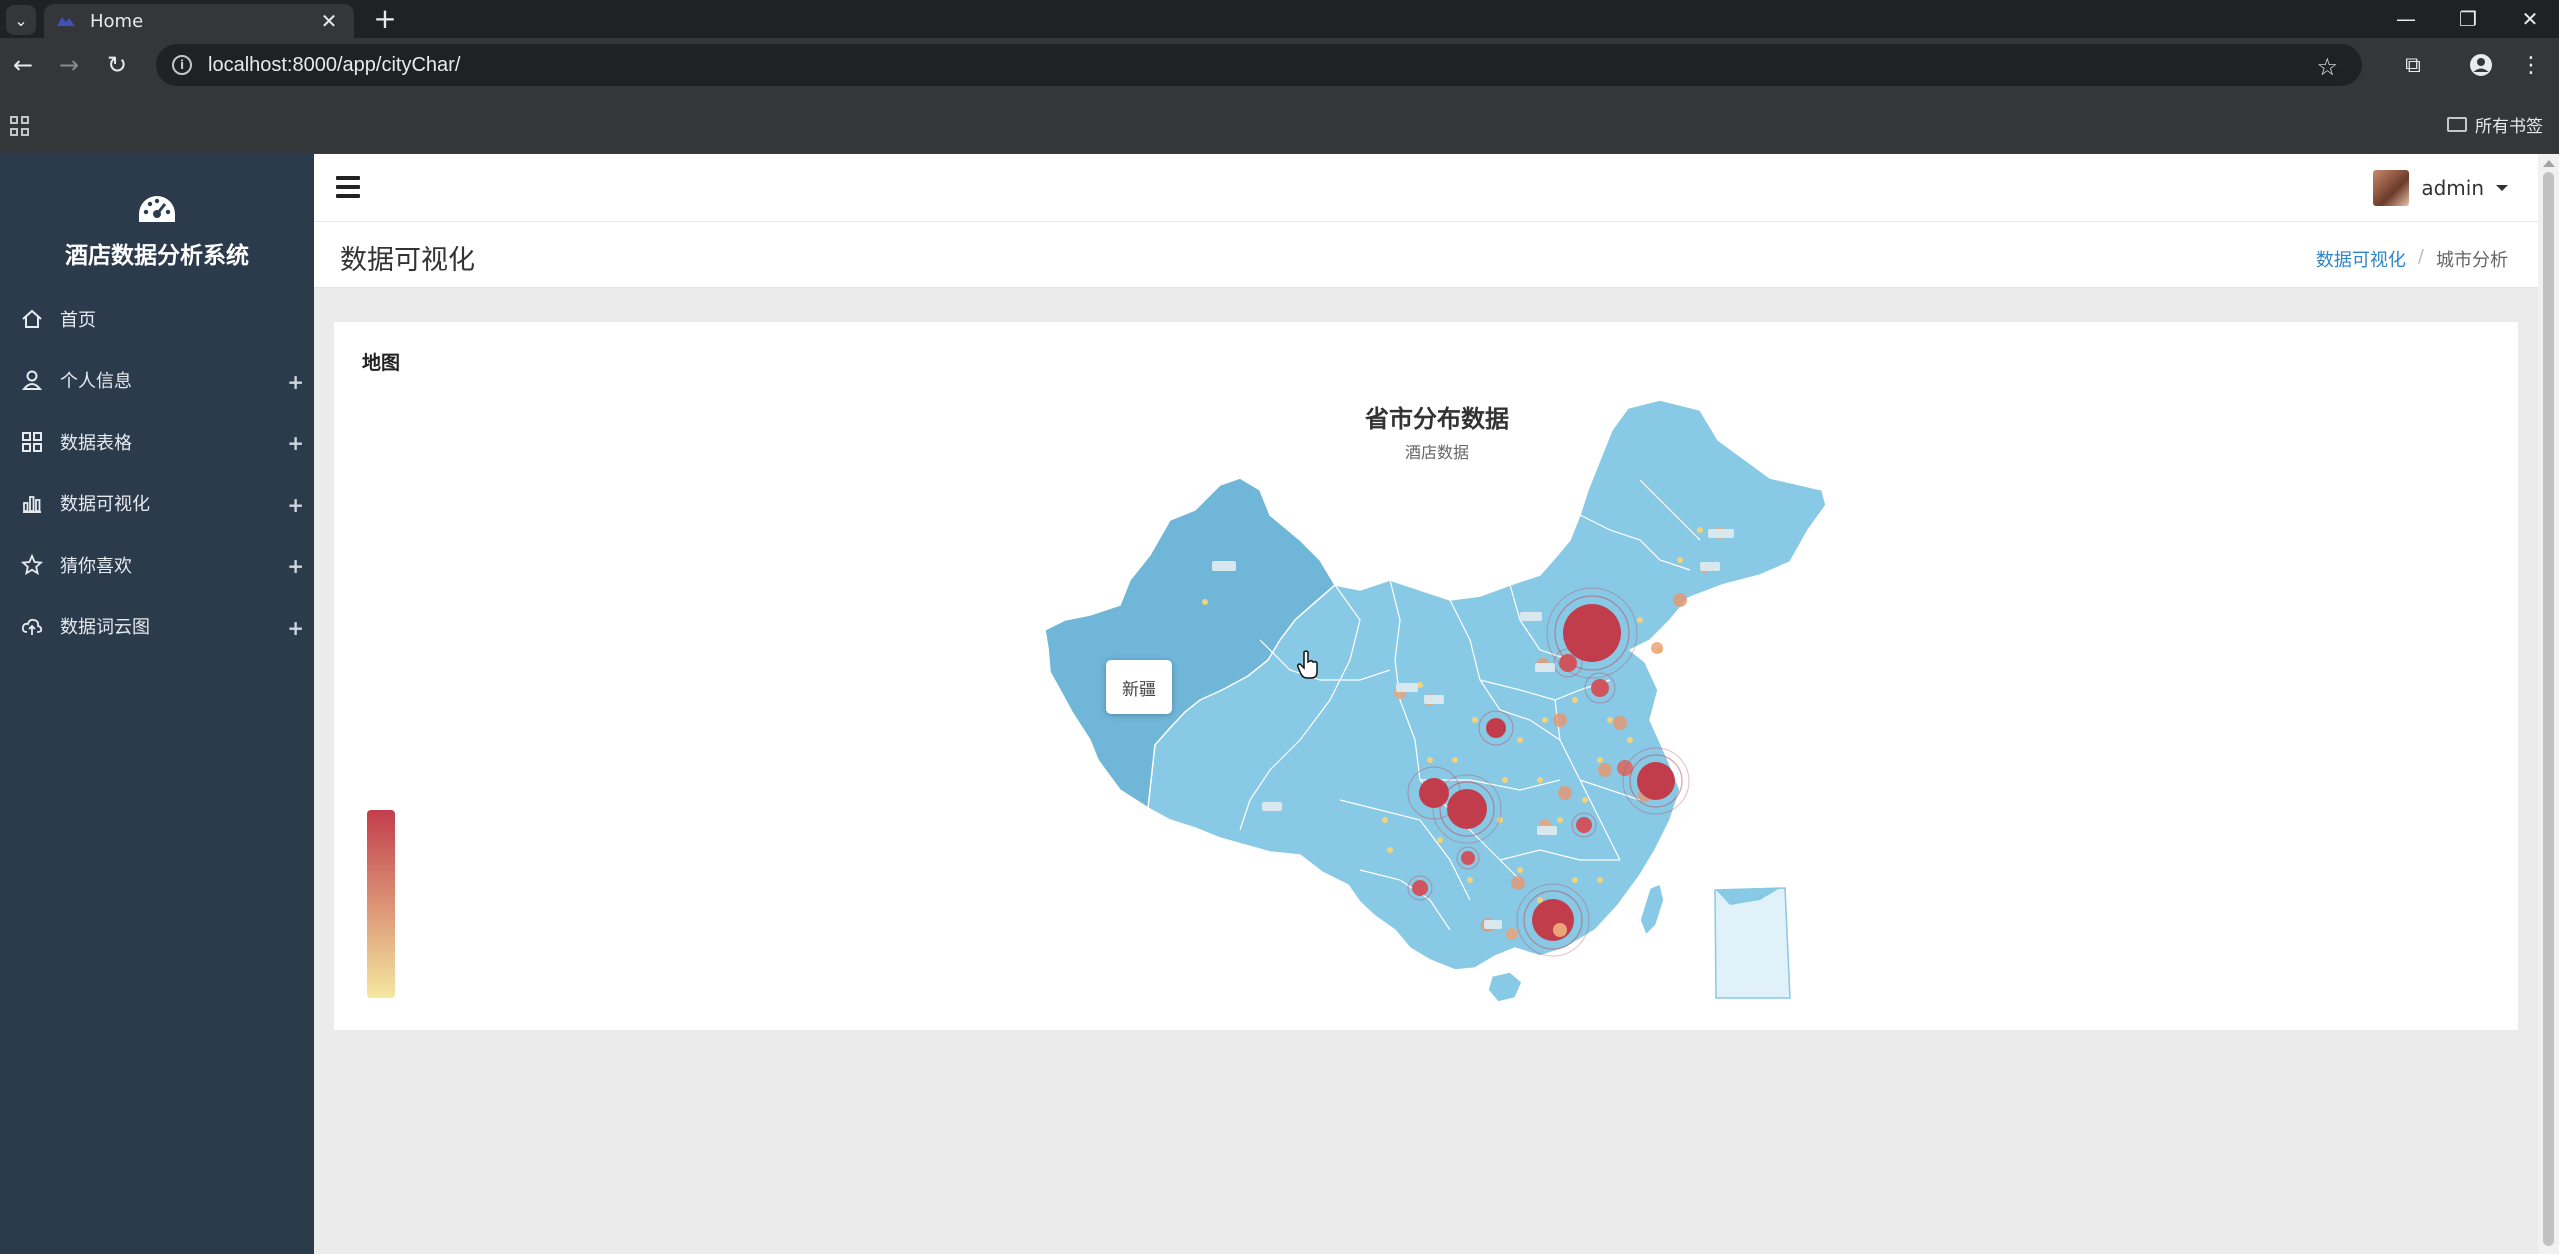 This screenshot has width=2559, height=1254. Describe the element at coordinates (381, 904) in the screenshot. I see `visual-map-legend` at that location.